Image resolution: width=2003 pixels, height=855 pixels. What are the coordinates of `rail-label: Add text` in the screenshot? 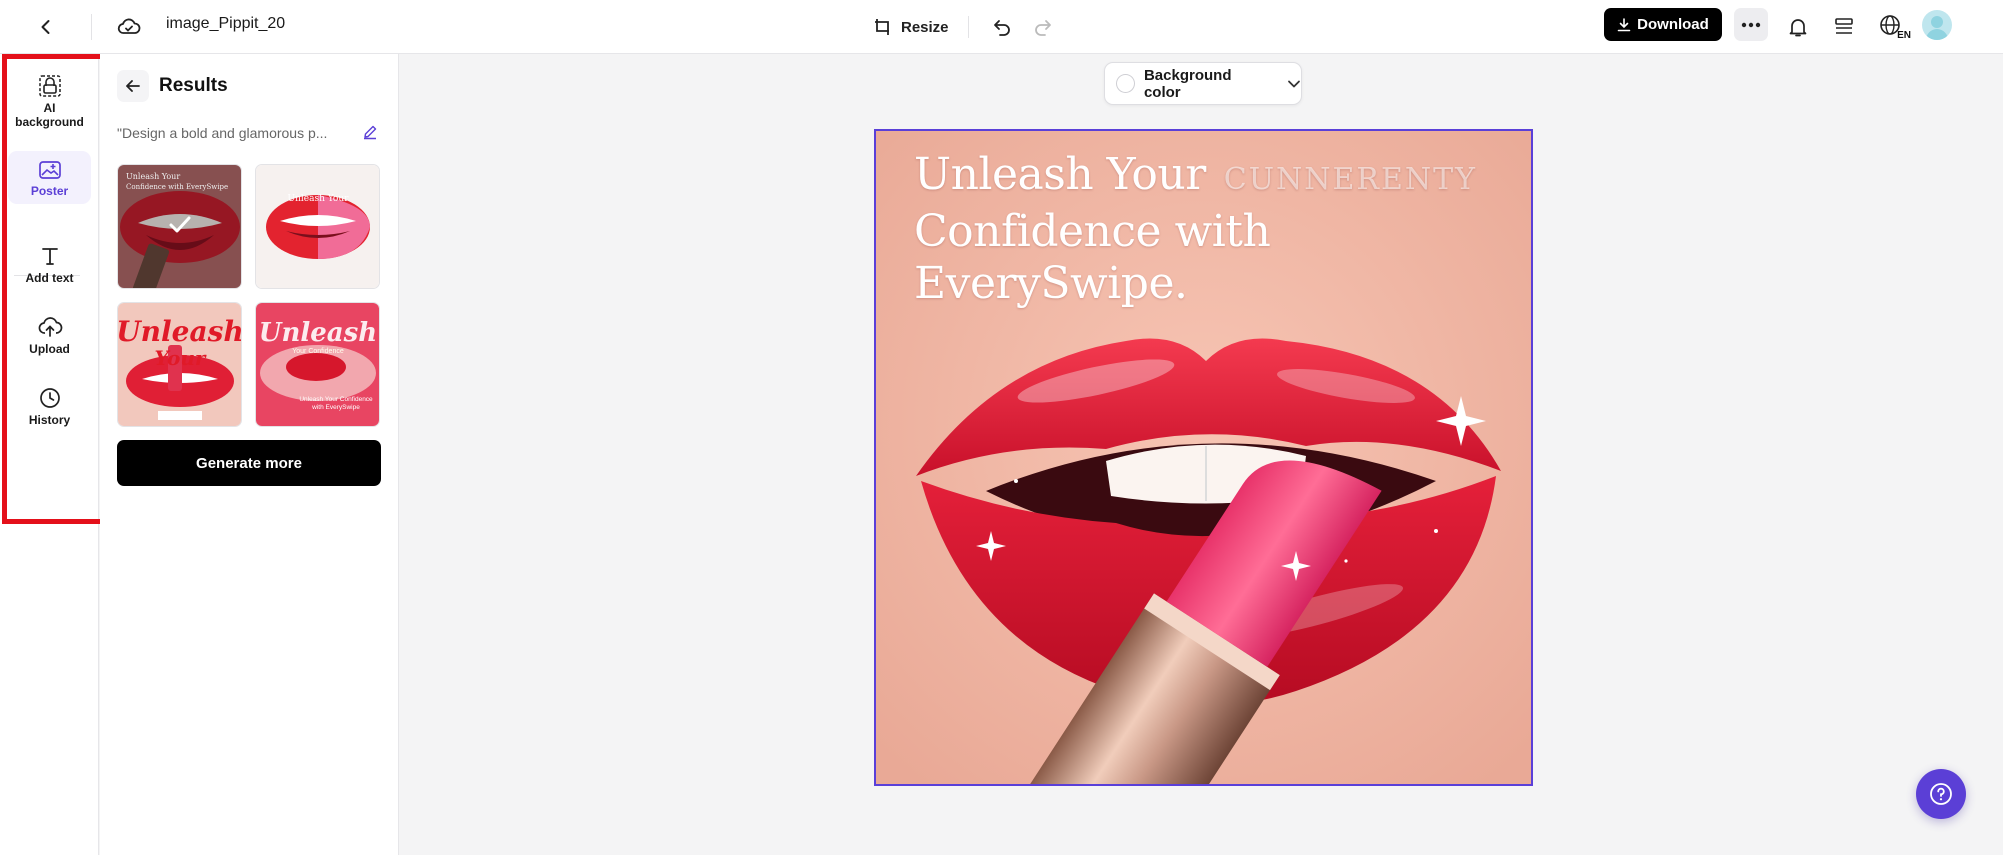 It's located at (49, 278).